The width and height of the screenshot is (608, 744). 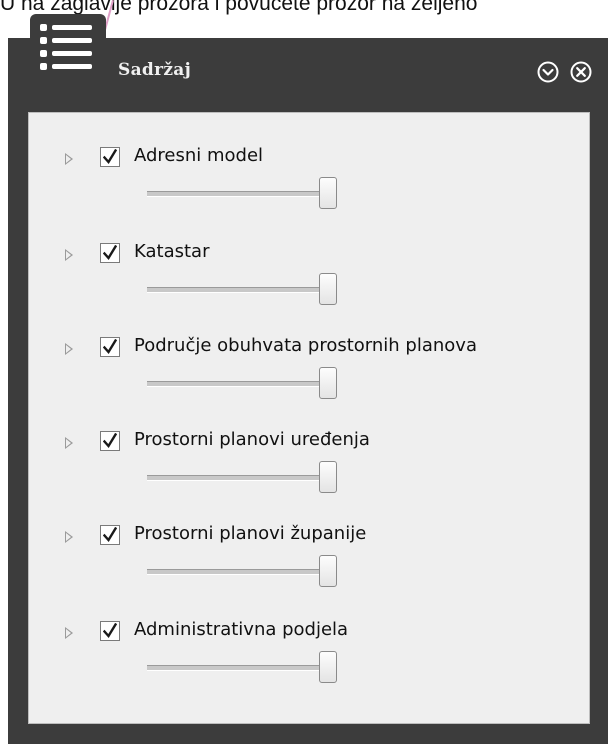 I want to click on close-circle-icon, so click(x=581, y=72).